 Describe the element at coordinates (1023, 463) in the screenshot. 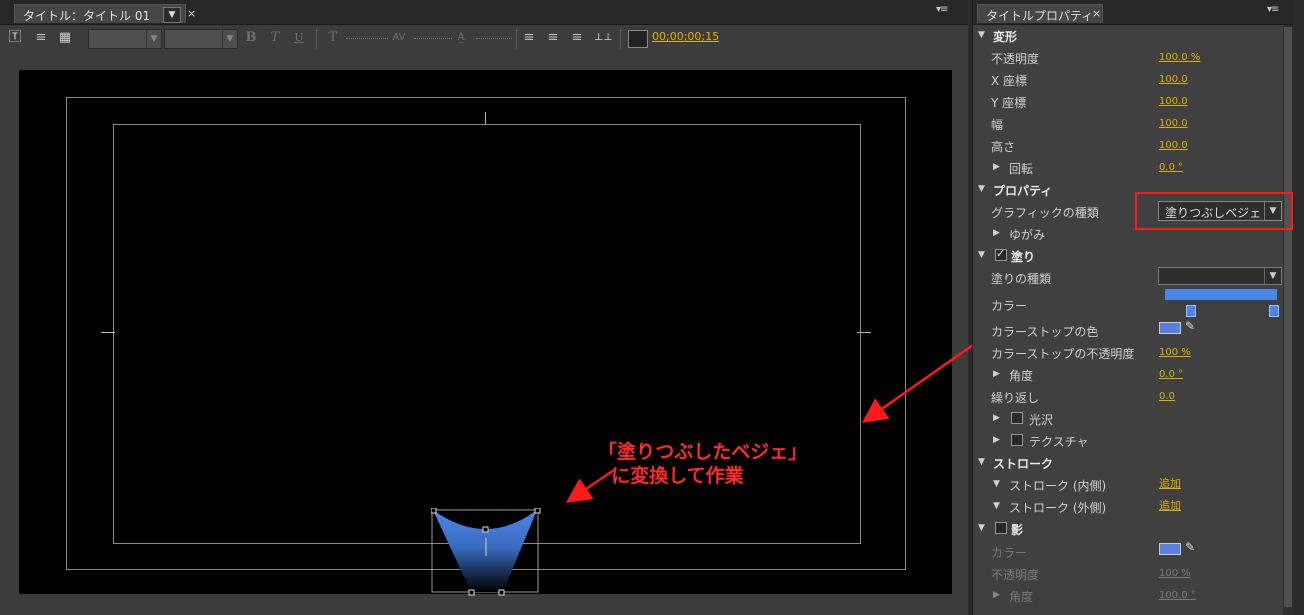

I see `section-stroke: ストローク` at that location.